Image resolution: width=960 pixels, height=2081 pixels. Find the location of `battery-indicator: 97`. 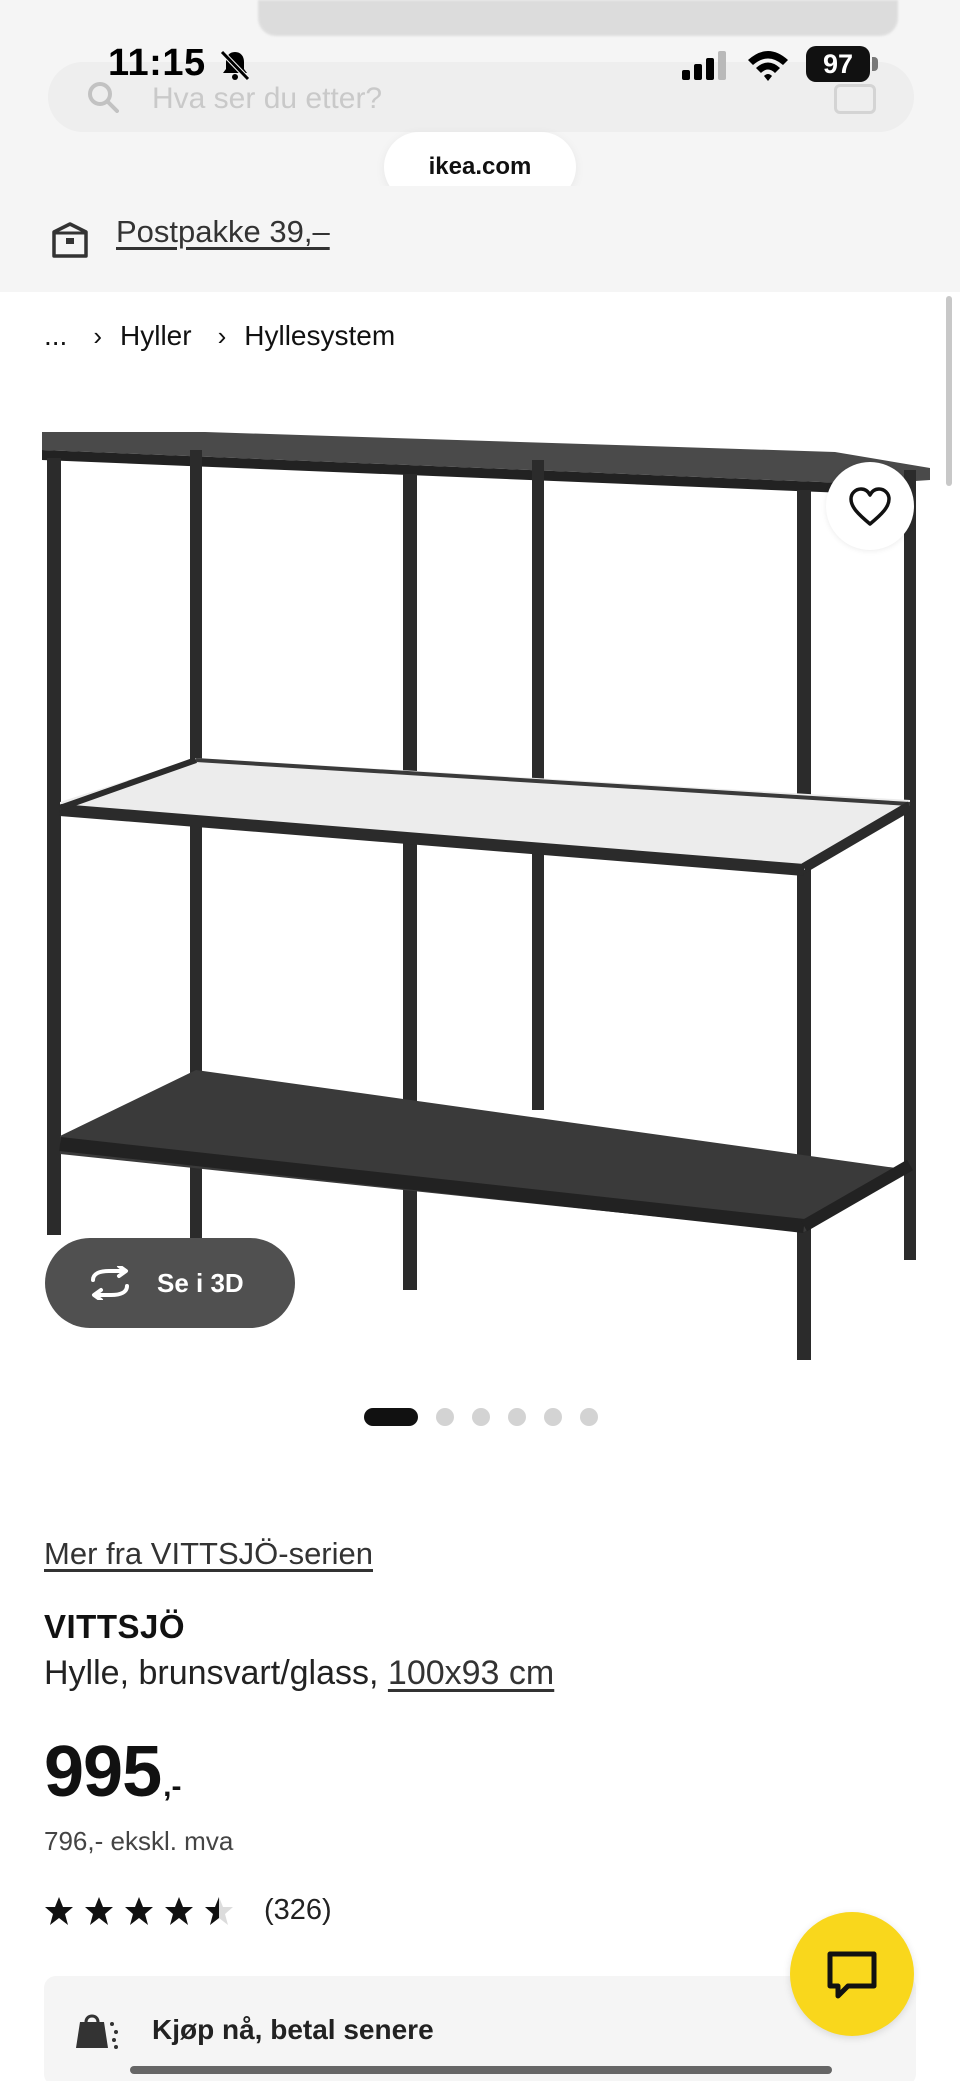

battery-indicator: 97 is located at coordinates (842, 64).